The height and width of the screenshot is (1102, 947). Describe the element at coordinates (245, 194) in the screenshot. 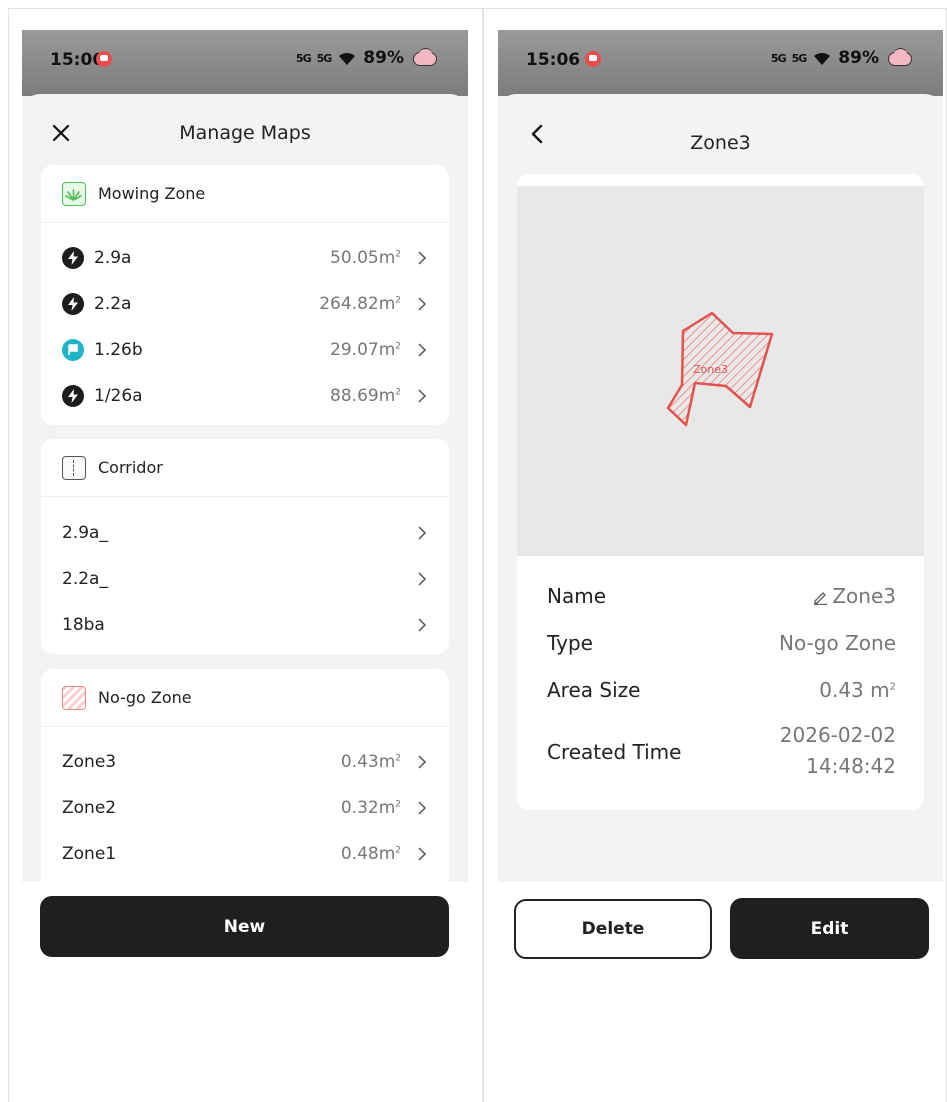

I see `mowing-zone-header: Mowing Zone` at that location.